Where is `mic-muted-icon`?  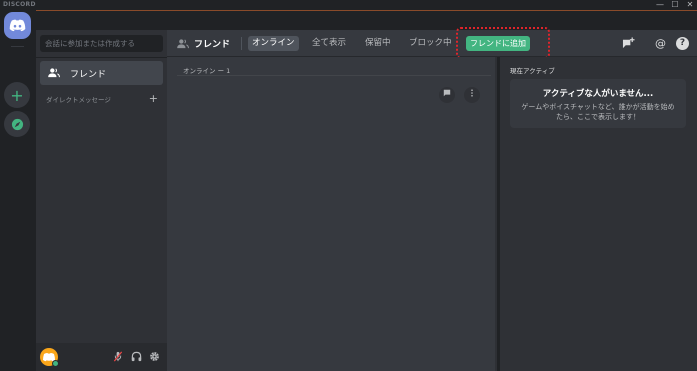
mic-muted-icon is located at coordinates (118, 356).